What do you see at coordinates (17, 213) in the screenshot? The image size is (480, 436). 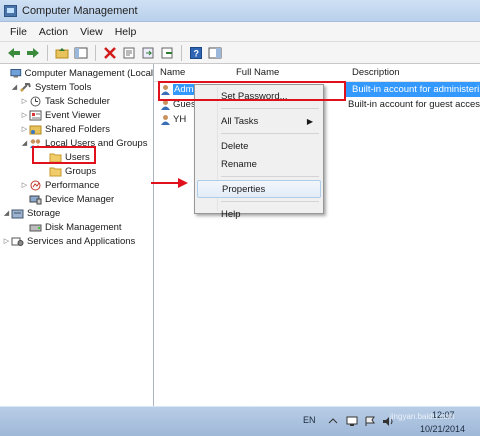 I see `storage-icon` at bounding box center [17, 213].